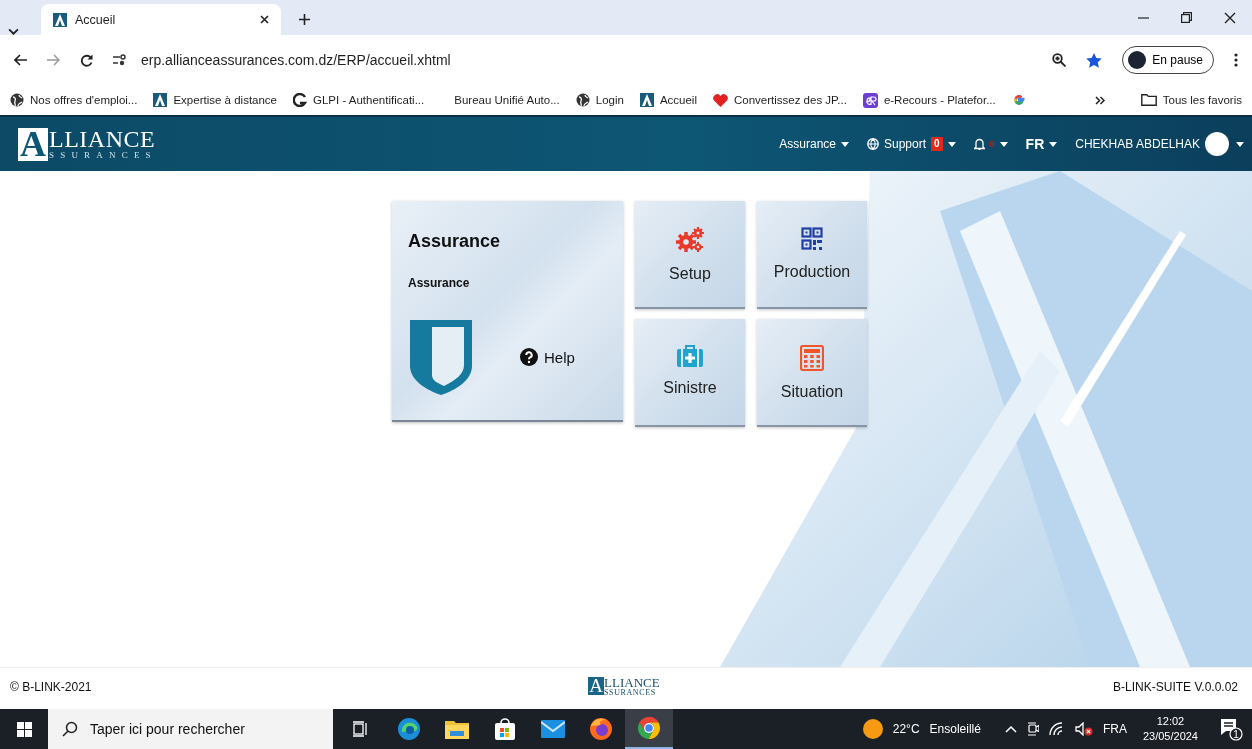 The width and height of the screenshot is (1252, 749). Describe the element at coordinates (1041, 144) in the screenshot. I see `language-menu: FR` at that location.